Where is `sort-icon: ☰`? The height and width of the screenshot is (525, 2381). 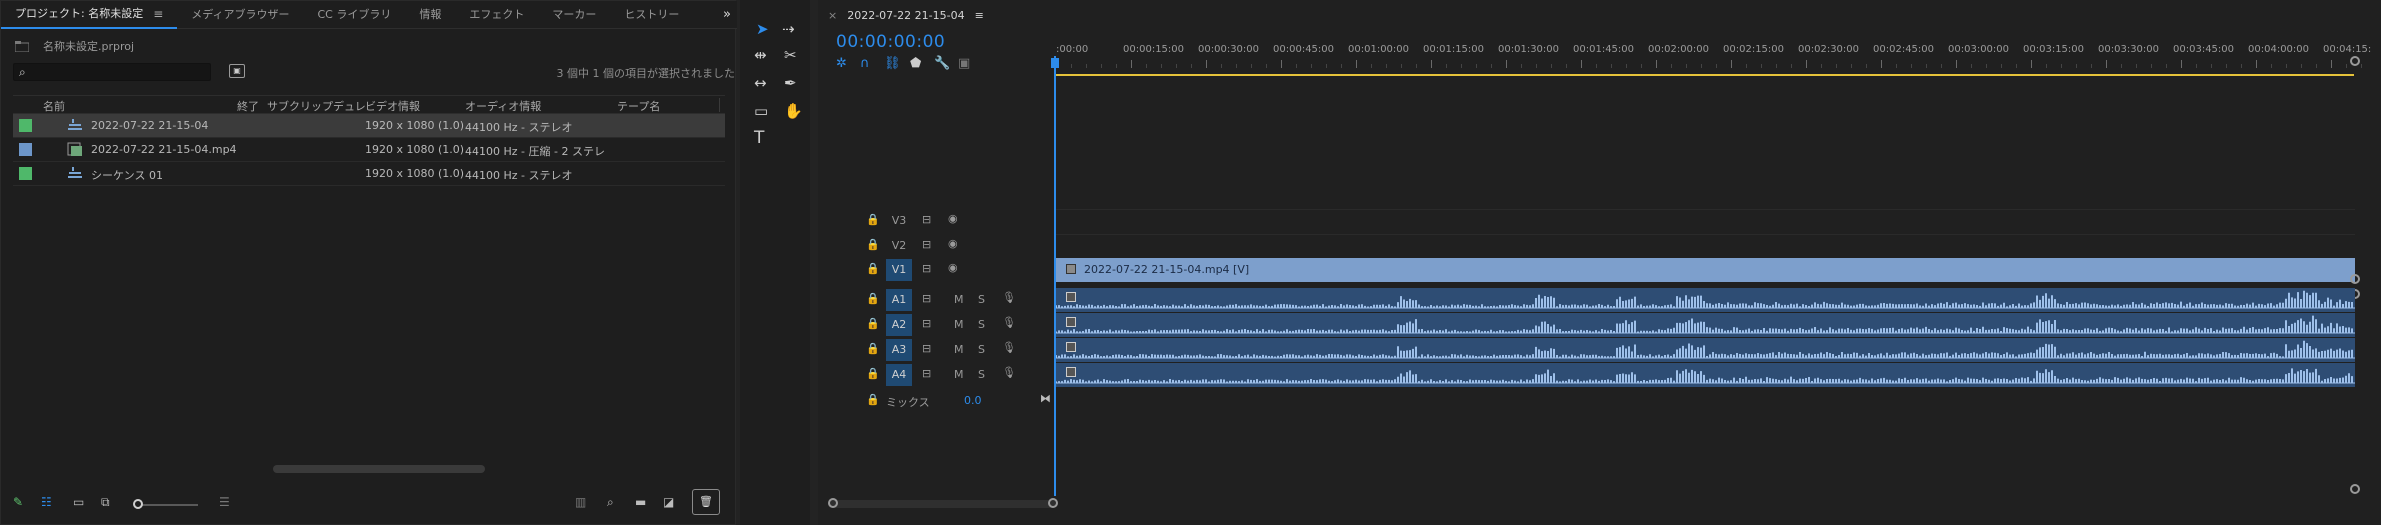
sort-icon: ☰ is located at coordinates (224, 502).